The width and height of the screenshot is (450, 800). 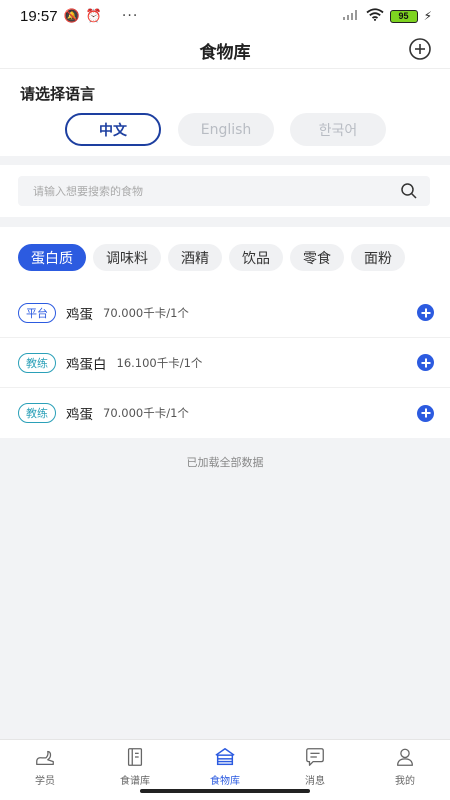 What do you see at coordinates (409, 191) in the screenshot?
I see `search-icon` at bounding box center [409, 191].